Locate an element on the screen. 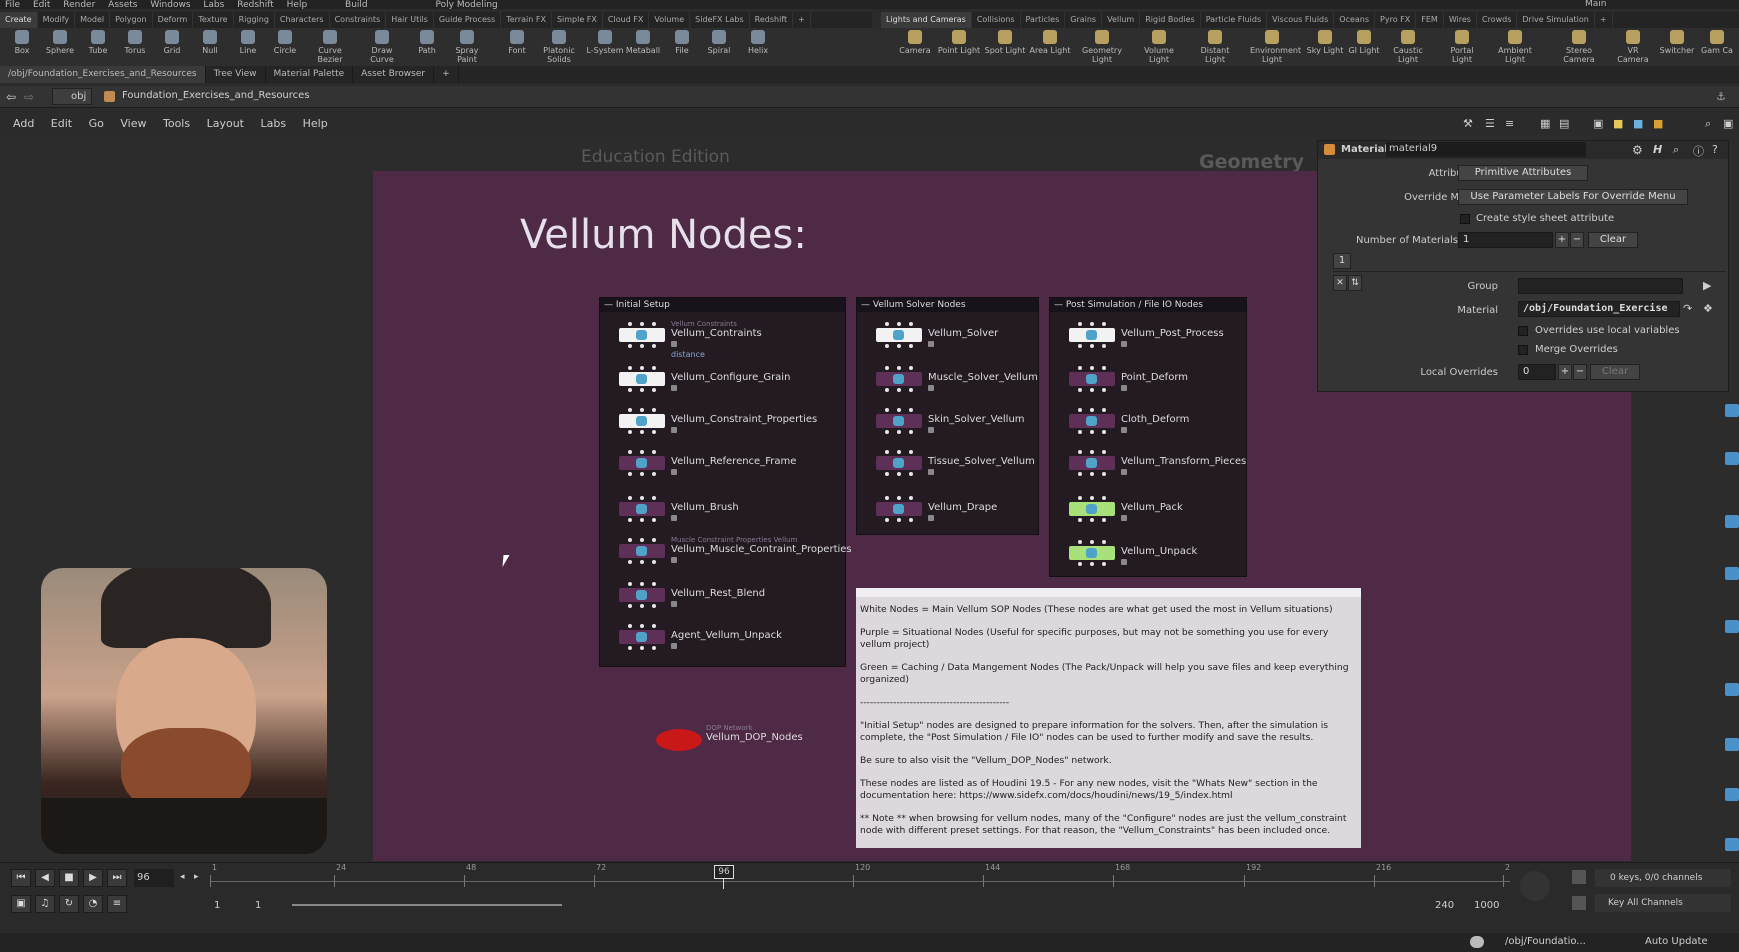 This screenshot has height=952, width=1739. node-cloth-deform: Cloth_Deform is located at coordinates (1179, 421).